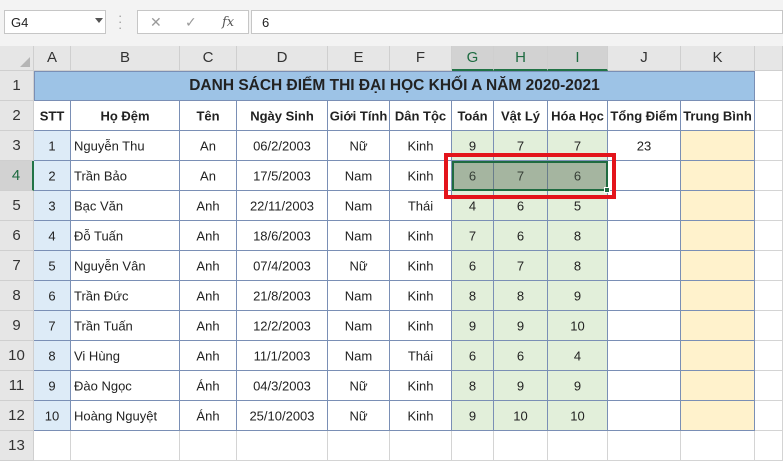  Describe the element at coordinates (718, 326) in the screenshot. I see `cell-k9` at that location.